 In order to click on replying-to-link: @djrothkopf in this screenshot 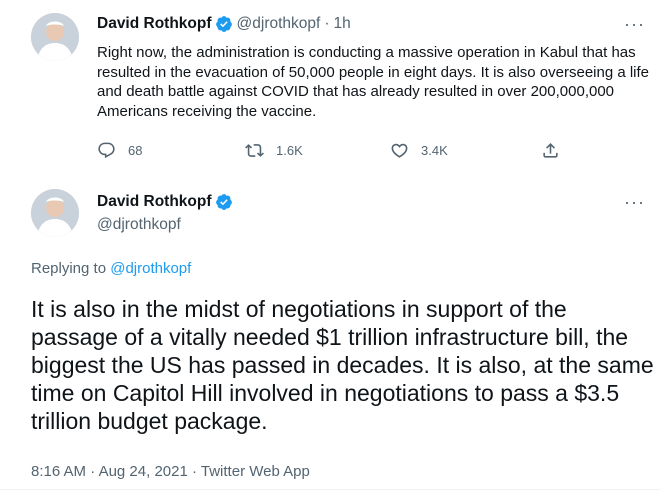, I will do `click(150, 268)`.